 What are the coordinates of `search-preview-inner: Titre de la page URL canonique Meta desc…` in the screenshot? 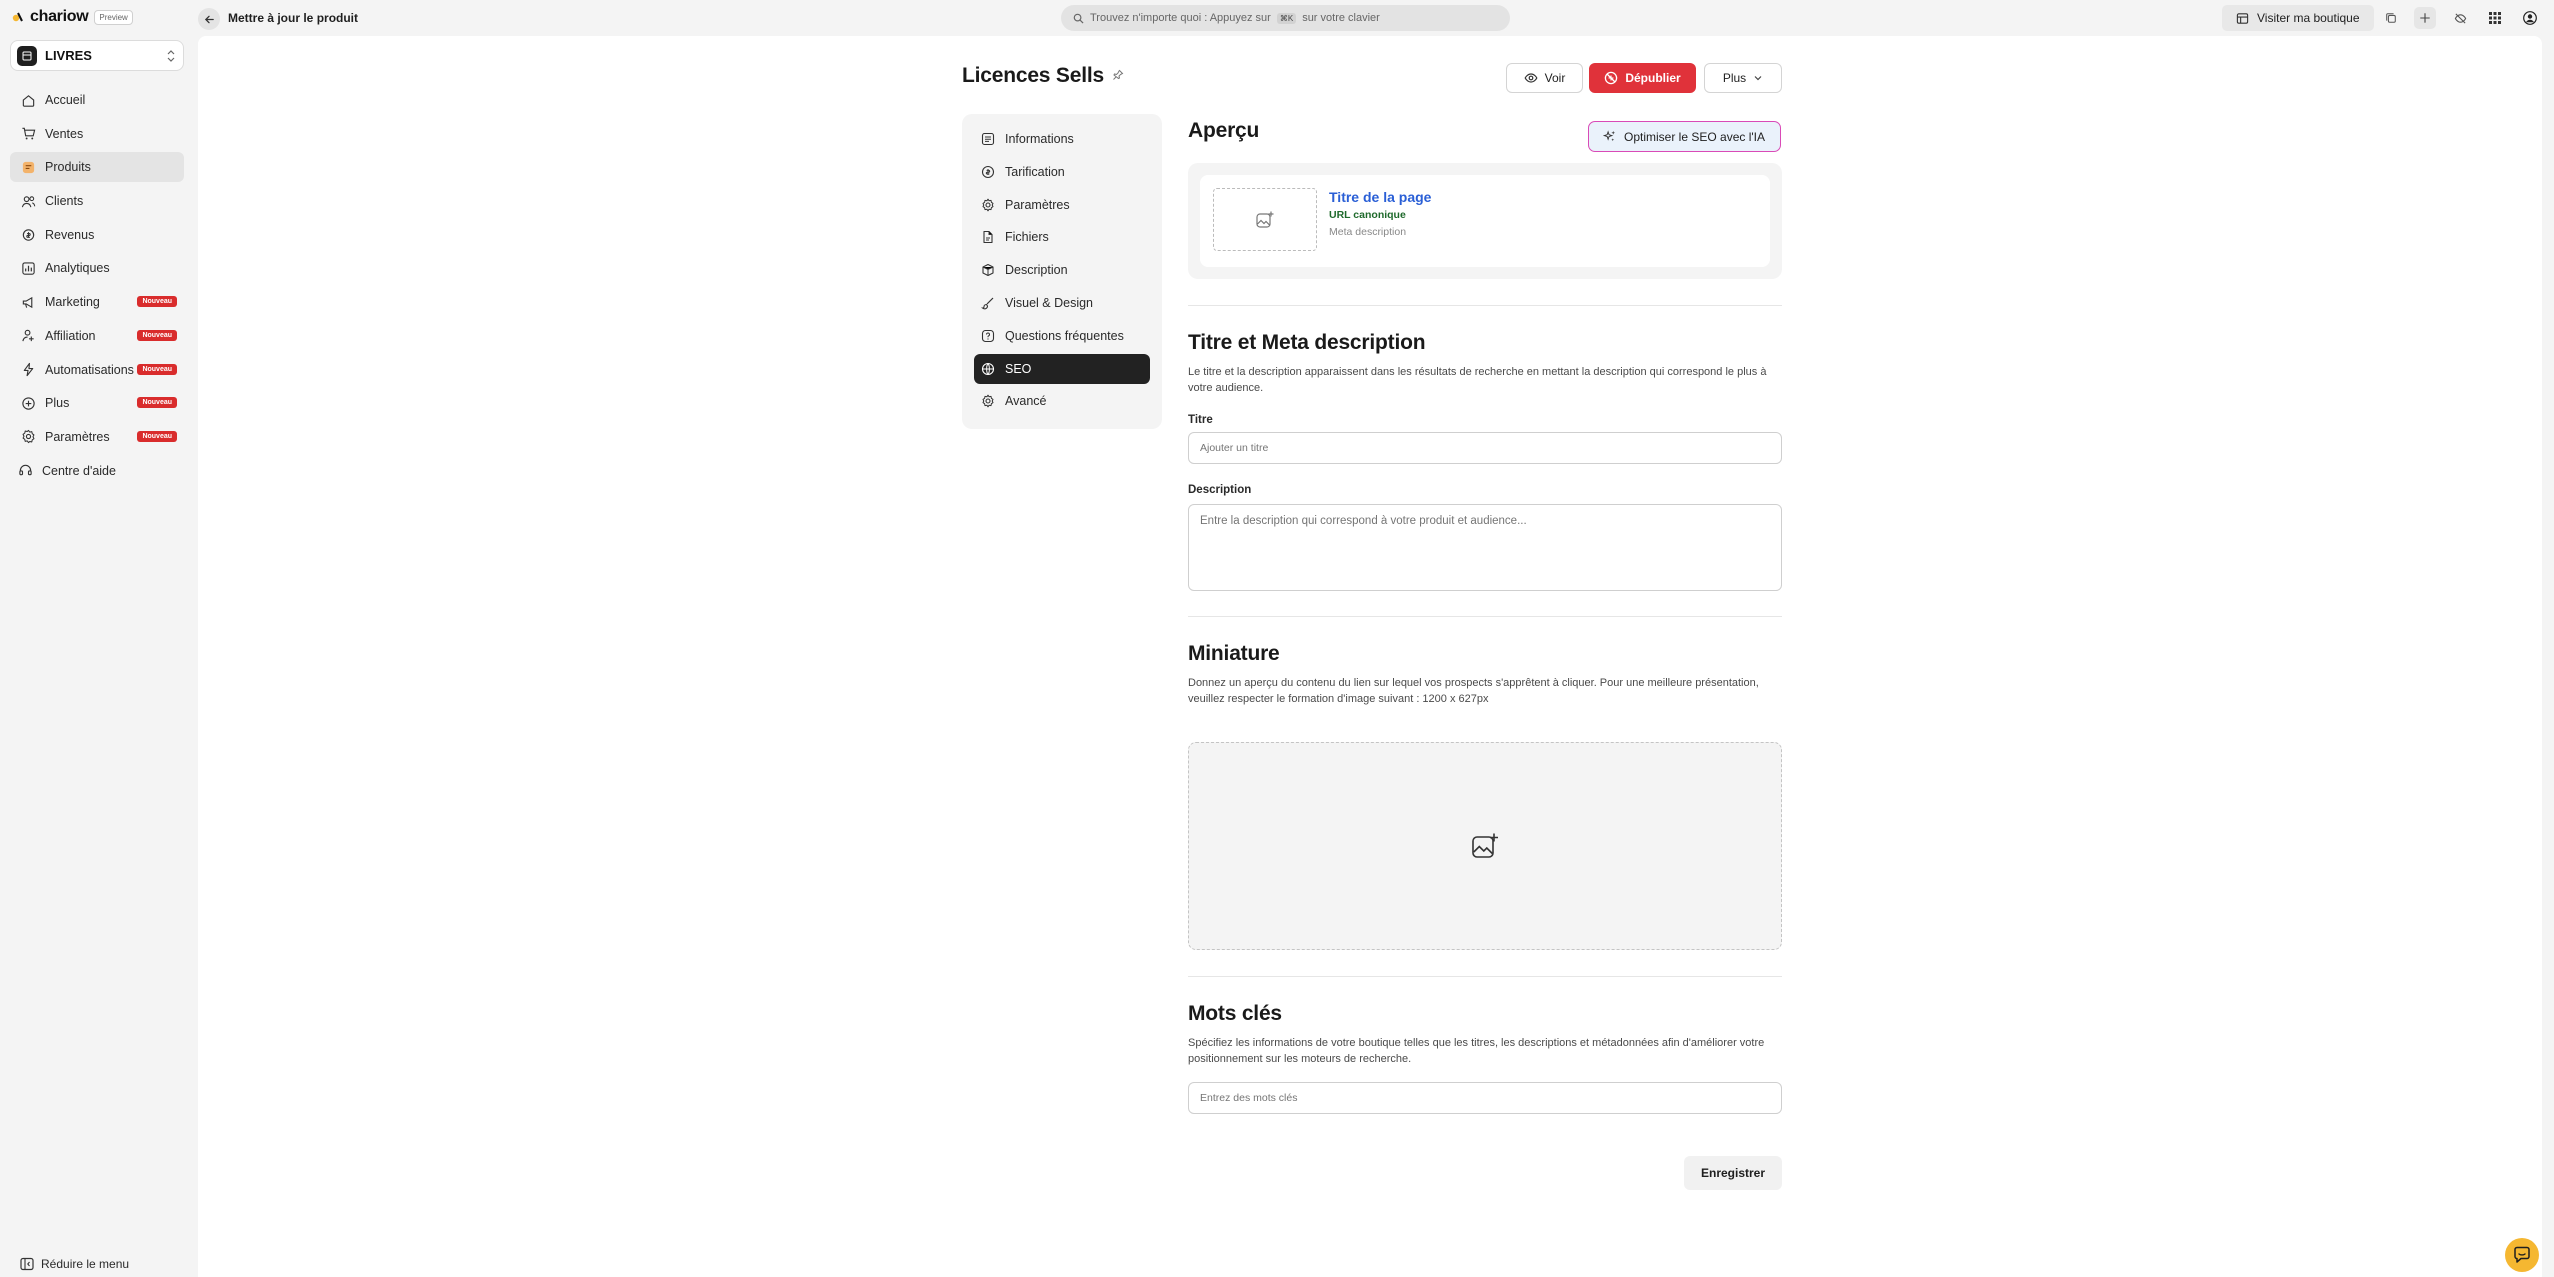 It's located at (1485, 221).